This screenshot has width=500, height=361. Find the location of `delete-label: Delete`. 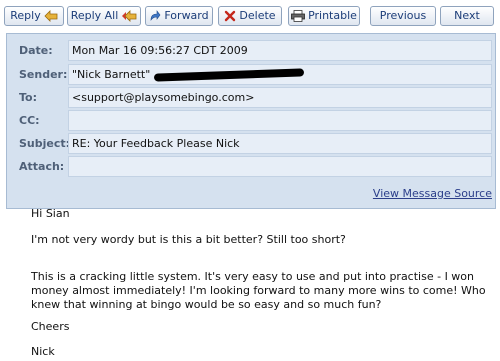

delete-label: Delete is located at coordinates (257, 15).